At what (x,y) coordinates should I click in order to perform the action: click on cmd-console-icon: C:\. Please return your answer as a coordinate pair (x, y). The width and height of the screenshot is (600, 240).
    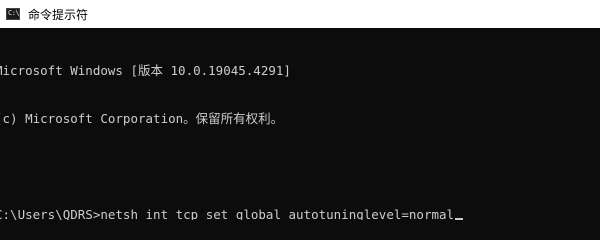
    Looking at the image, I should click on (13, 14).